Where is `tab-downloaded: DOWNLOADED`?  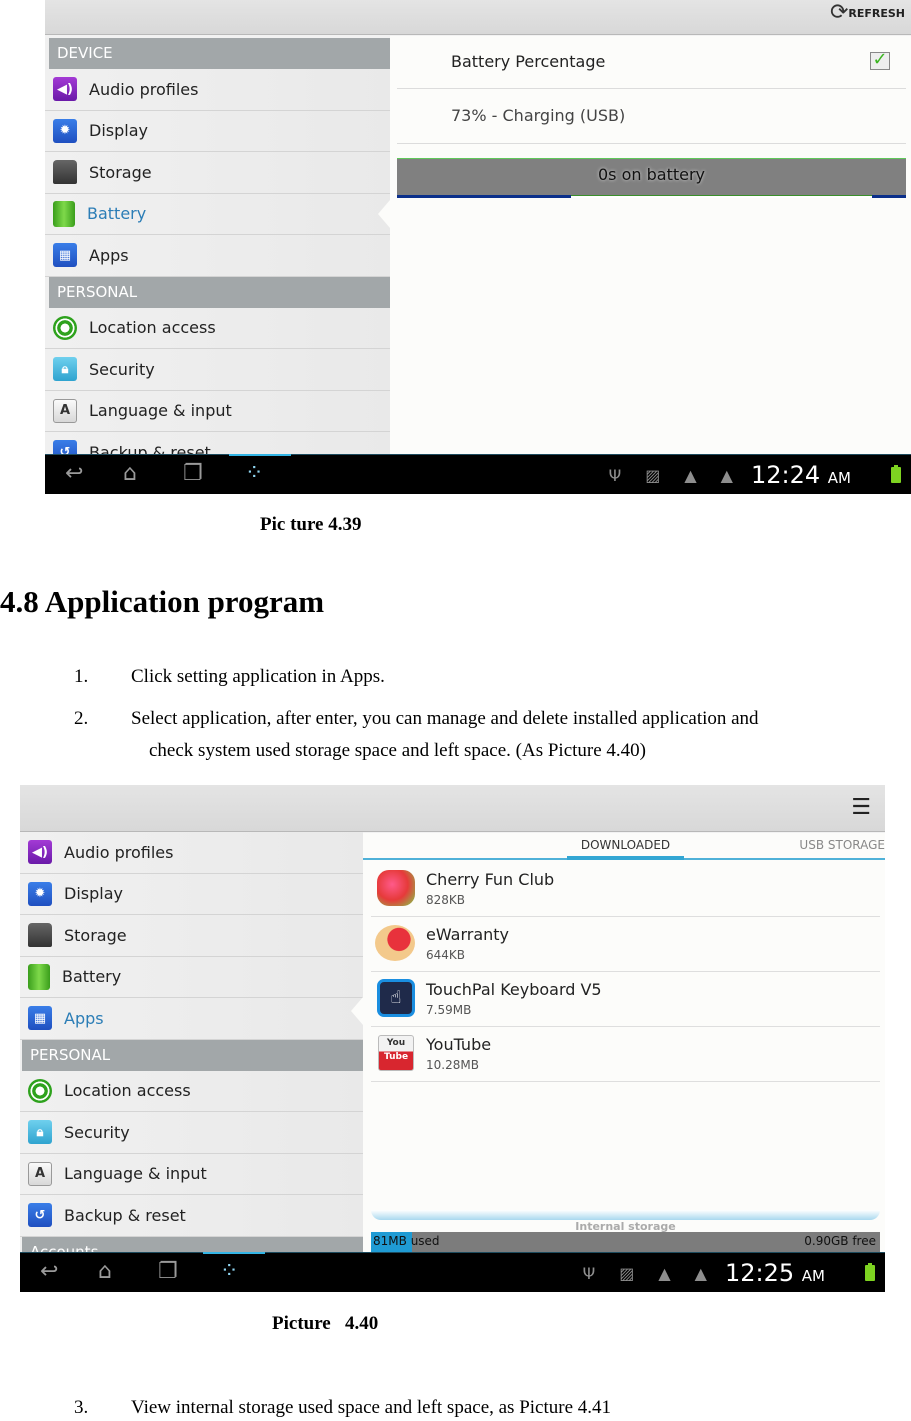
tab-downloaded: DOWNLOADED is located at coordinates (625, 846).